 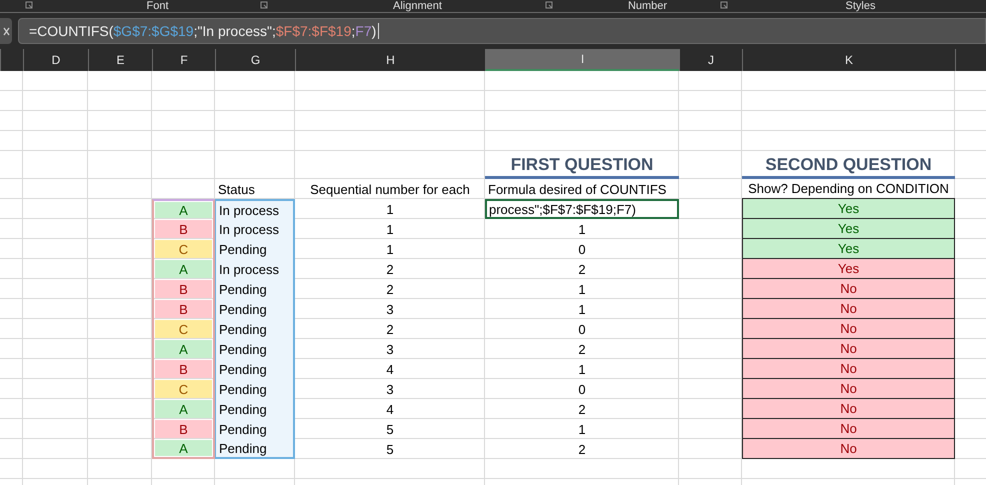 I want to click on column-label: Sequential number for each, so click(x=390, y=189).